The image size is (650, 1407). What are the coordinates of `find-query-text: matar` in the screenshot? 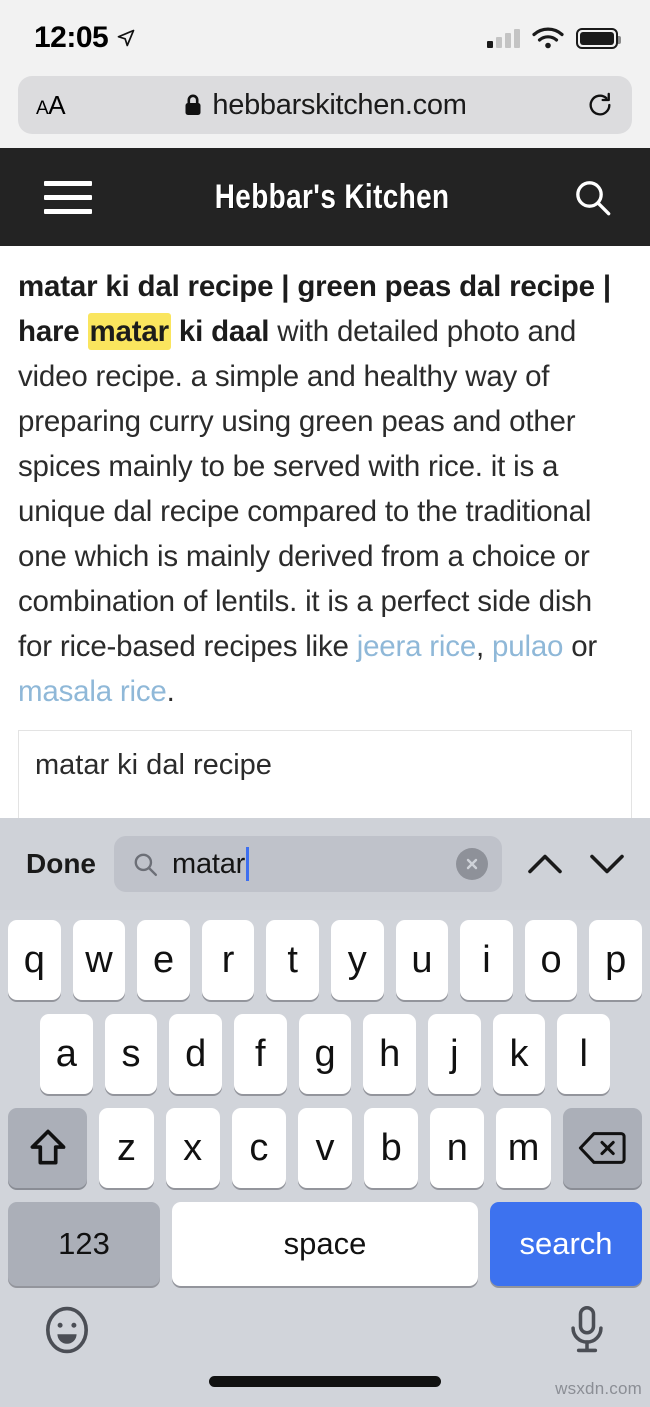 It's located at (211, 864).